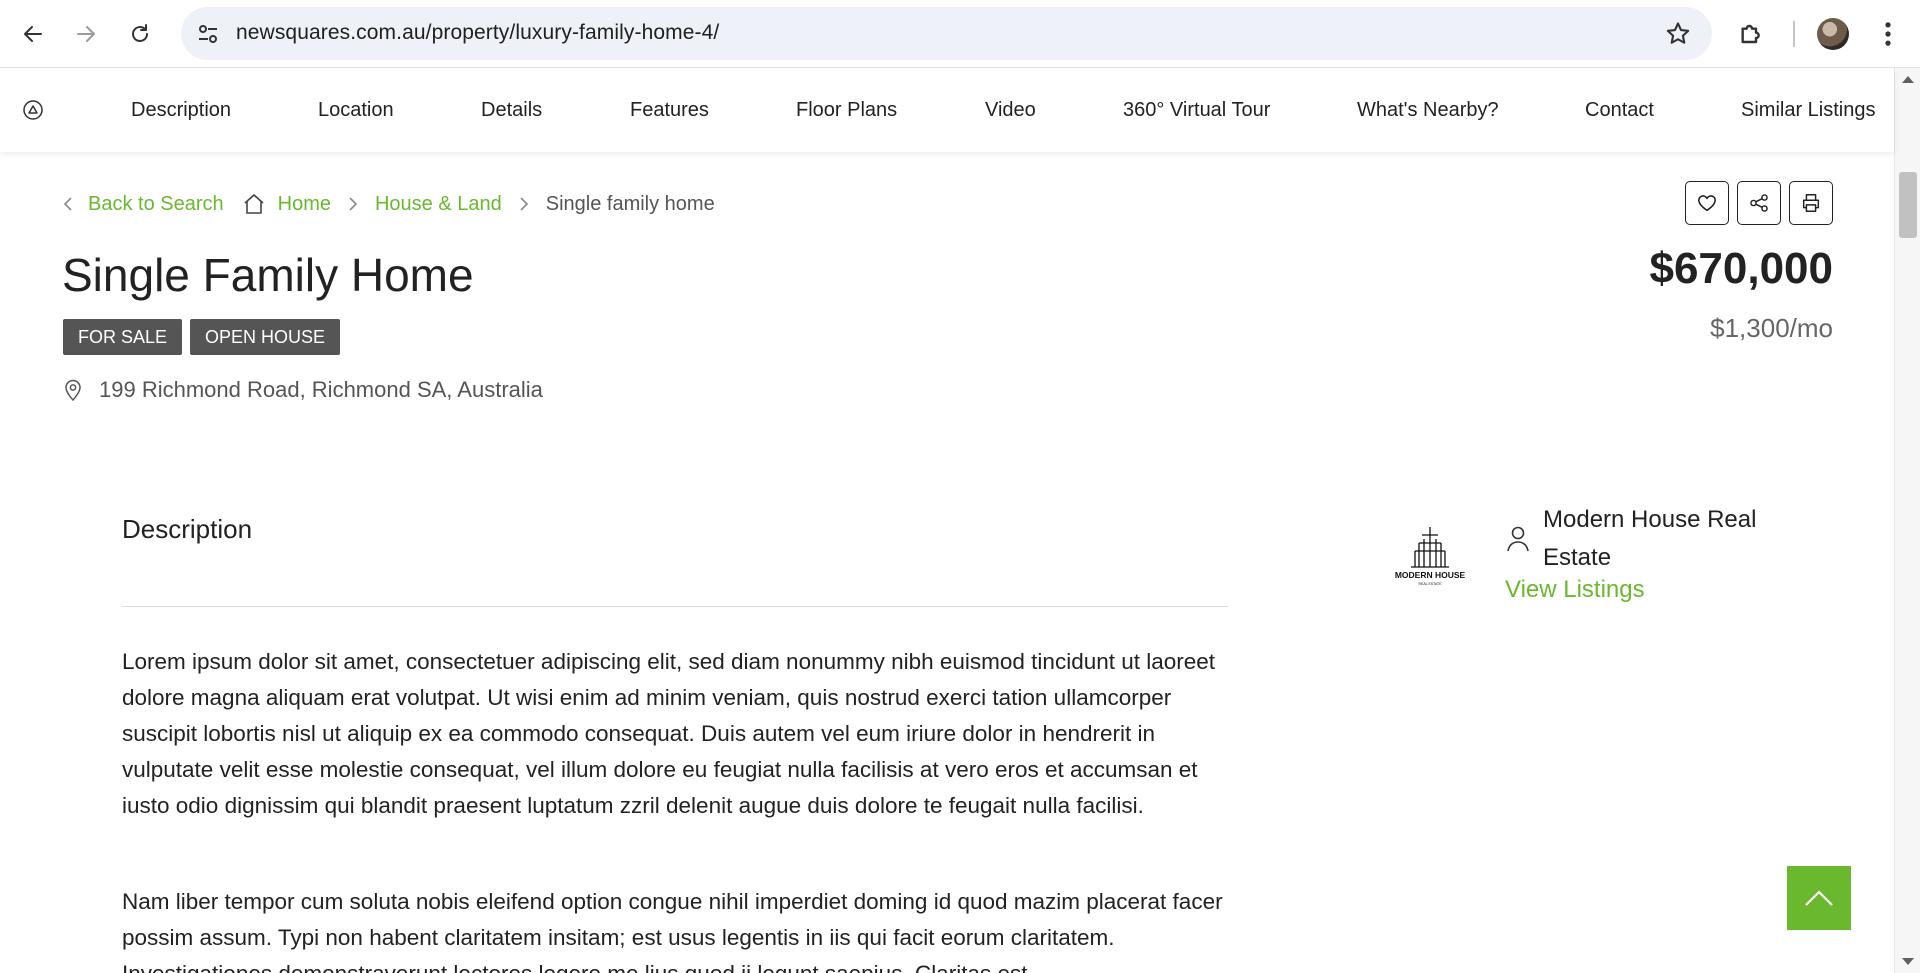  Describe the element at coordinates (356, 110) in the screenshot. I see `nav-item-location: Location` at that location.